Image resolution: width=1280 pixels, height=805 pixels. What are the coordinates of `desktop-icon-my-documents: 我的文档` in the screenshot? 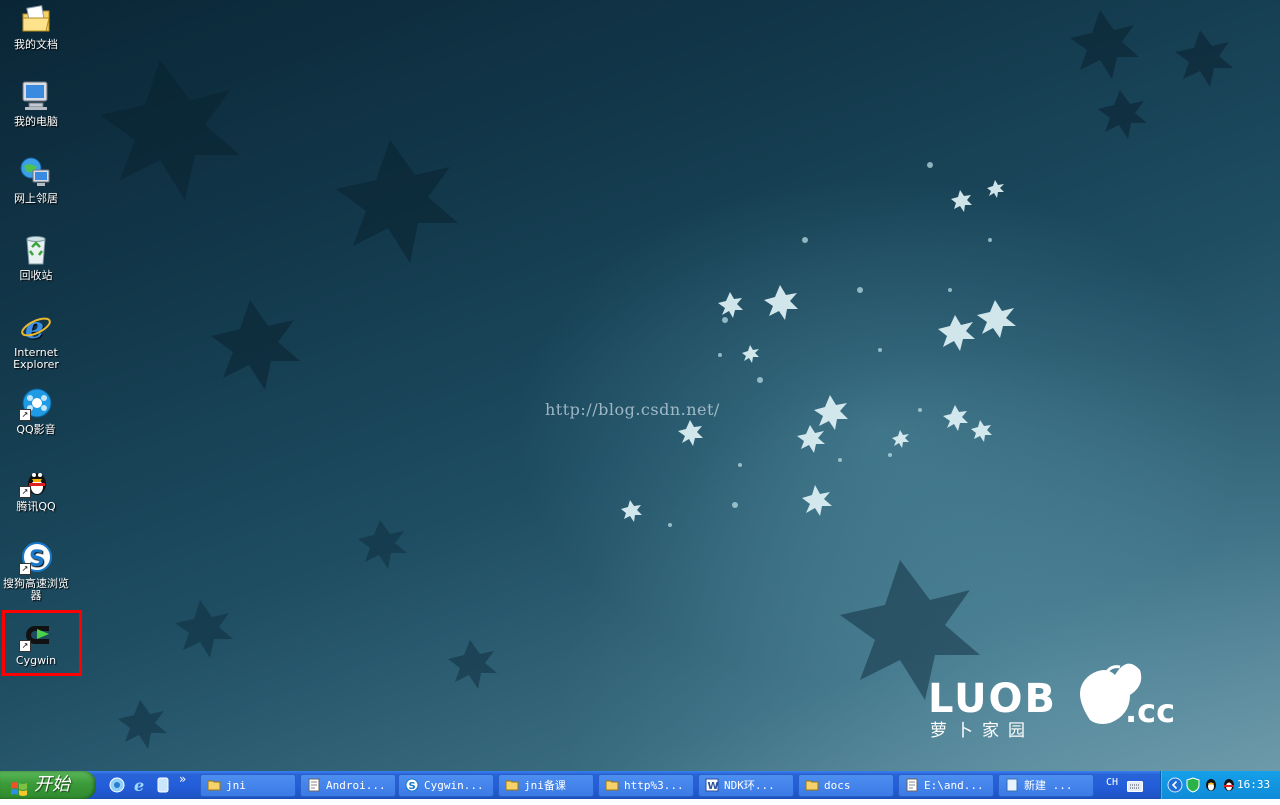 It's located at (36, 26).